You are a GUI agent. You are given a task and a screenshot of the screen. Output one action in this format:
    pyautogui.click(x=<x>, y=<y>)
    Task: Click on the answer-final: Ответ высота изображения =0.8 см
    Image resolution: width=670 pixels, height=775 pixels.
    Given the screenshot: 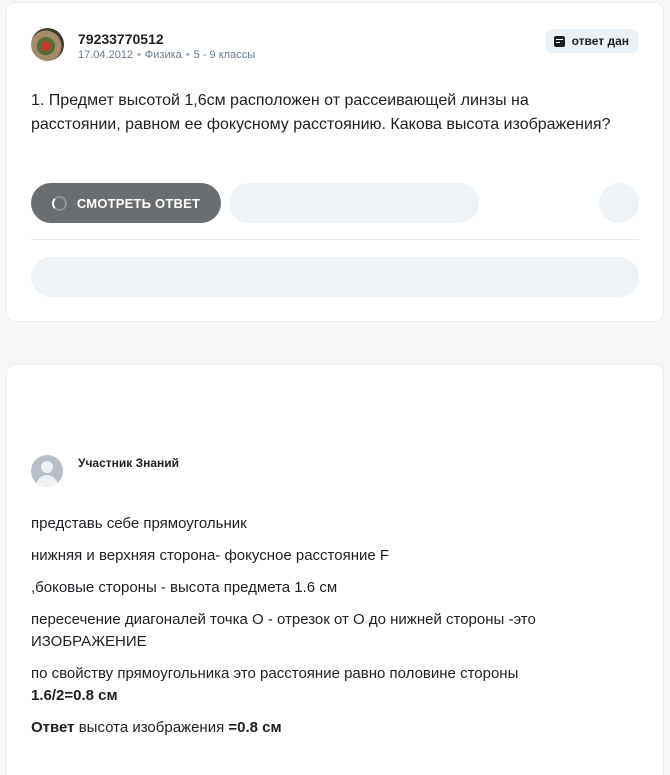 What is the action you would take?
    pyautogui.click(x=331, y=728)
    